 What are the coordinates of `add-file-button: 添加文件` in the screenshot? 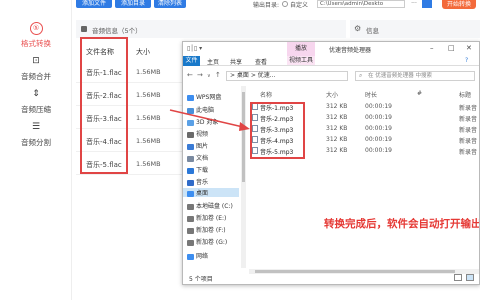 It's located at (94, 4).